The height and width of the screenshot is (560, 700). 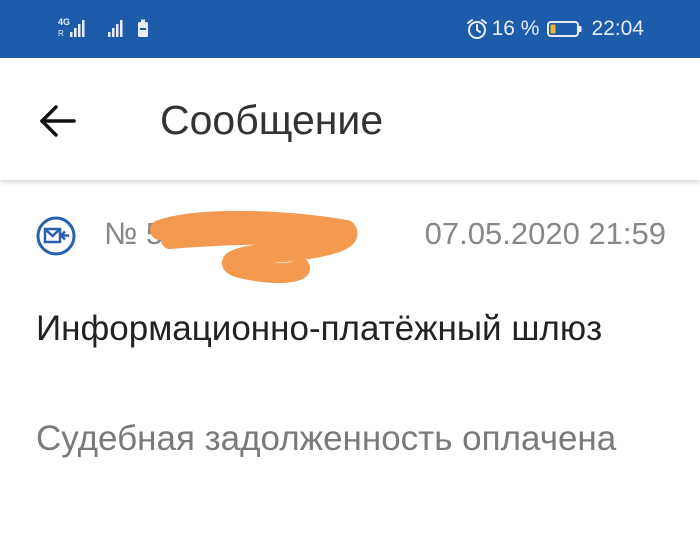 I want to click on alarm-icon, so click(x=476, y=29).